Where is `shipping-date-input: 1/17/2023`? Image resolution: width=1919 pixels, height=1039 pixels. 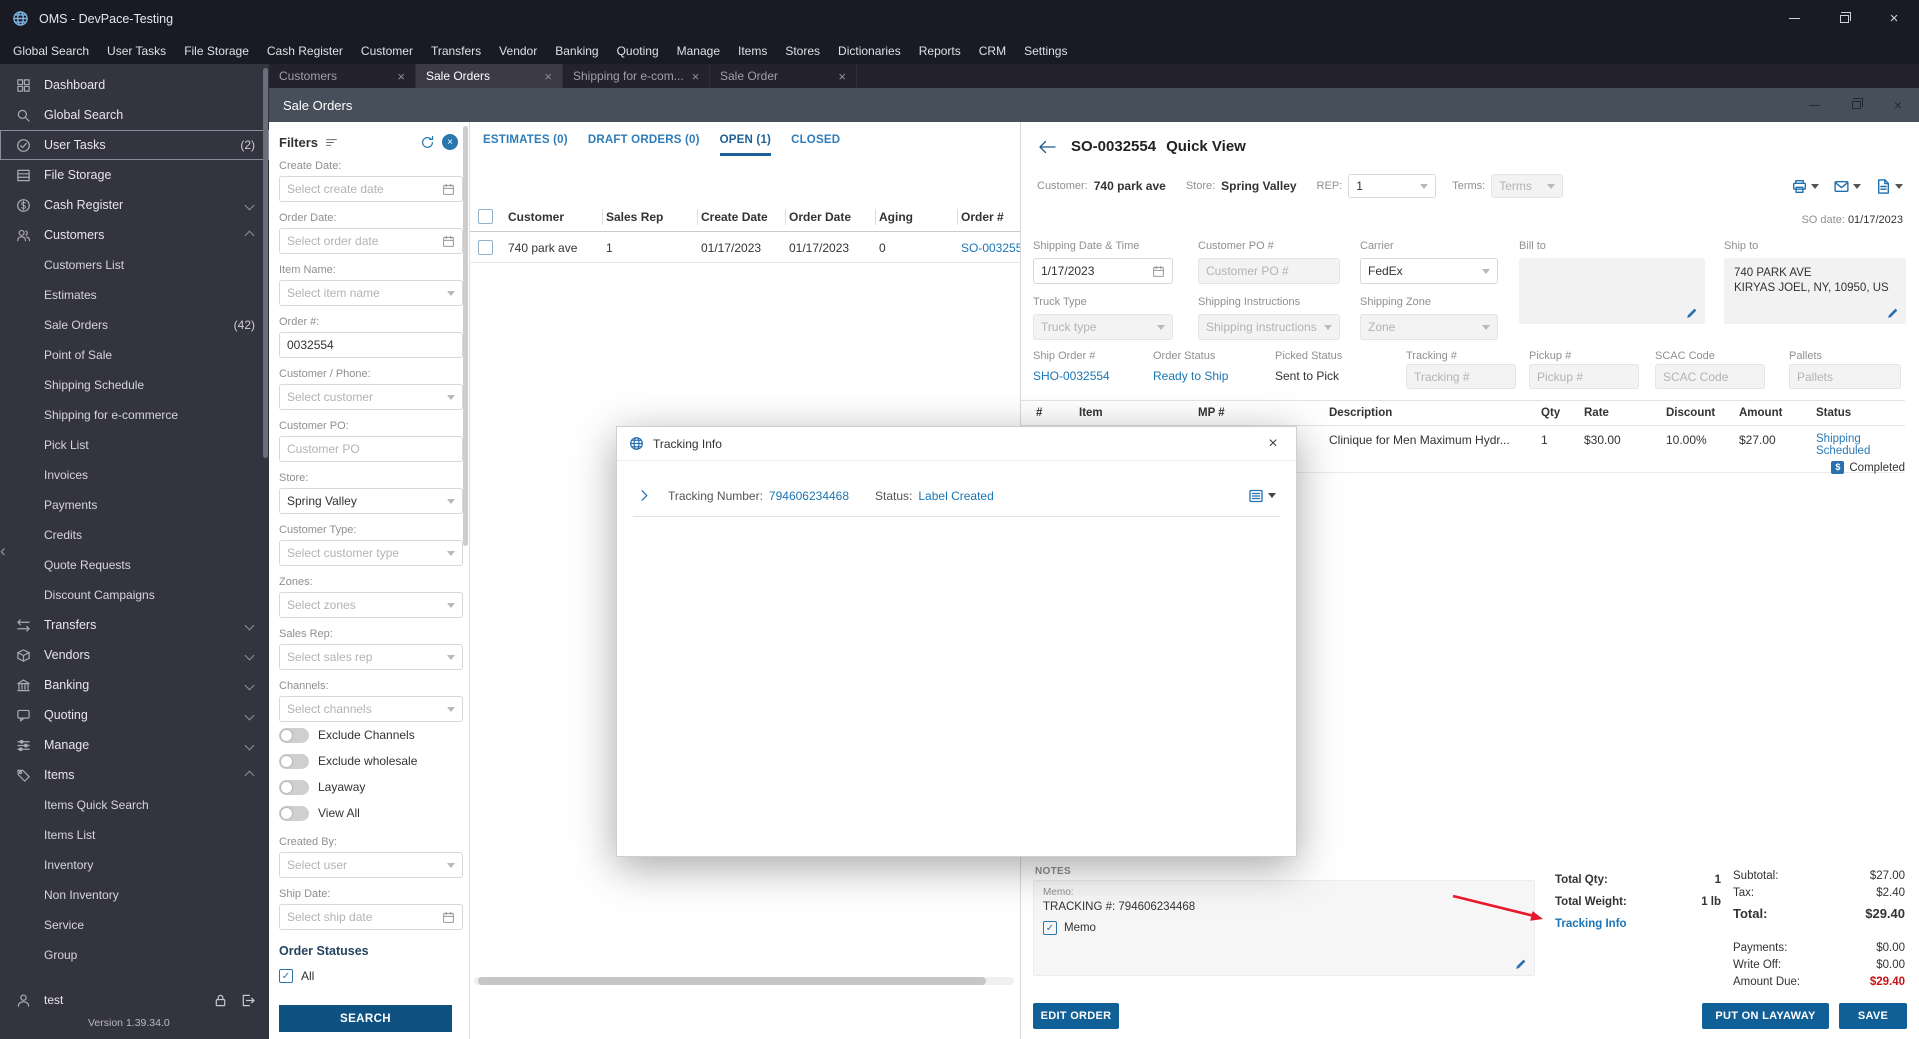 shipping-date-input: 1/17/2023 is located at coordinates (1103, 271).